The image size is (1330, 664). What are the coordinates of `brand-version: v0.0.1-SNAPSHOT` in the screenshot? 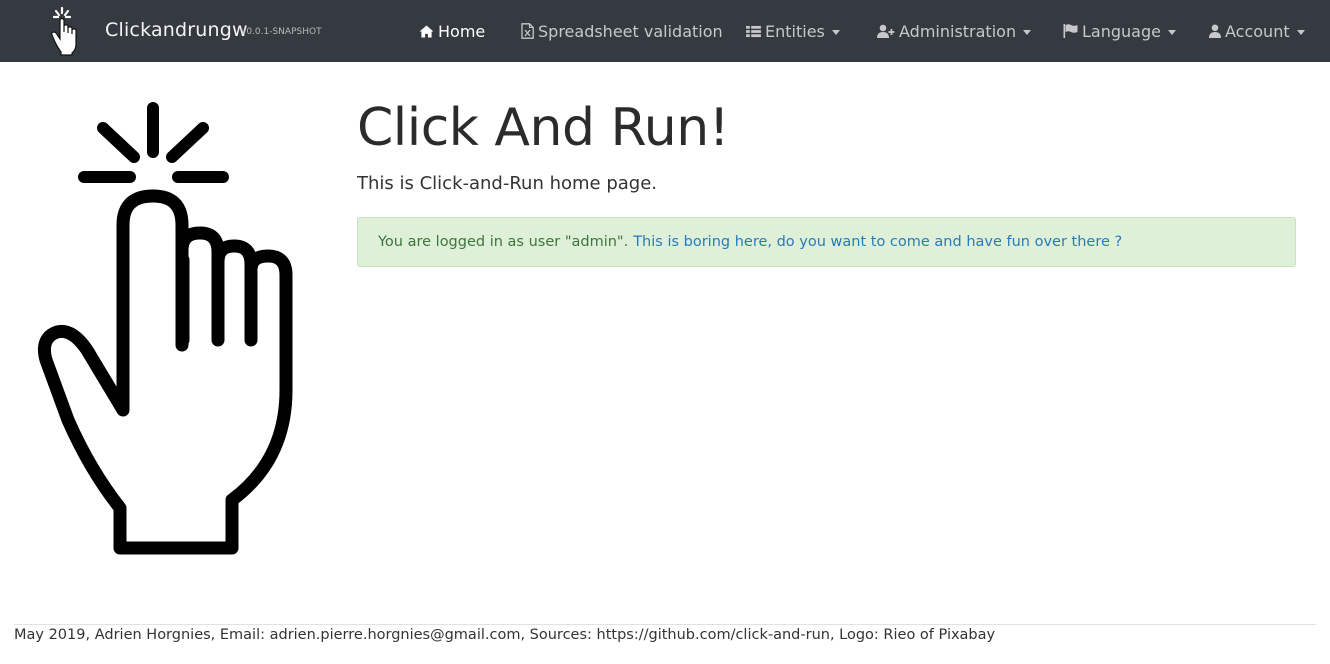 It's located at (281, 32).